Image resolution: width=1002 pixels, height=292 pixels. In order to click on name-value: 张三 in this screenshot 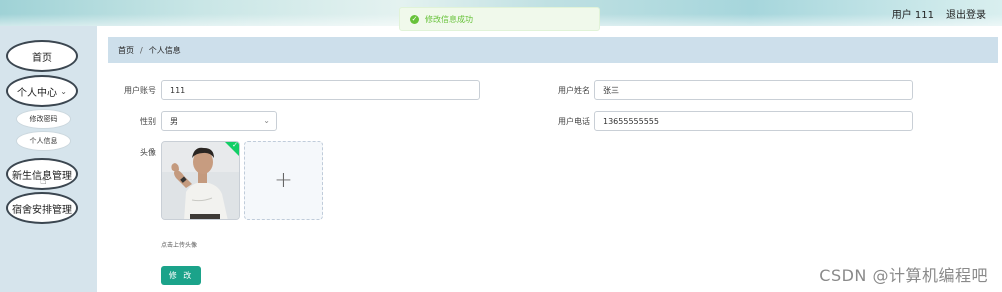, I will do `click(611, 90)`.